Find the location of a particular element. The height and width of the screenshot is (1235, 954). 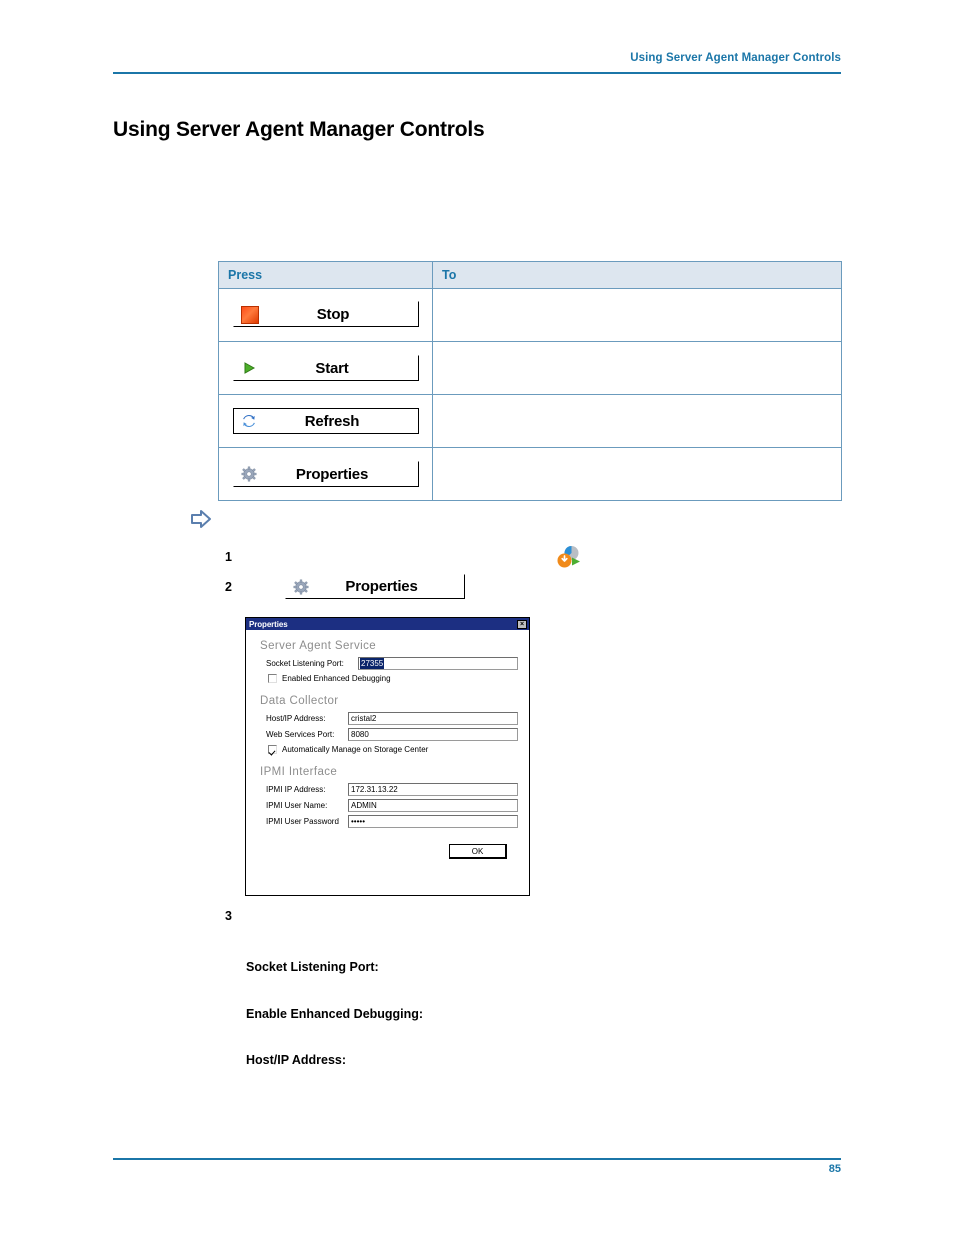

properties-button-inline-label: Properties is located at coordinates (381, 586).